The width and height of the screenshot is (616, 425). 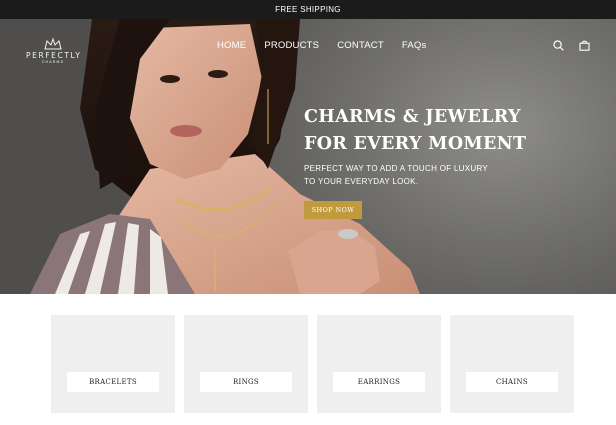 I want to click on brand-logo: PERFECTLY CHARMS, so click(x=53, y=51).